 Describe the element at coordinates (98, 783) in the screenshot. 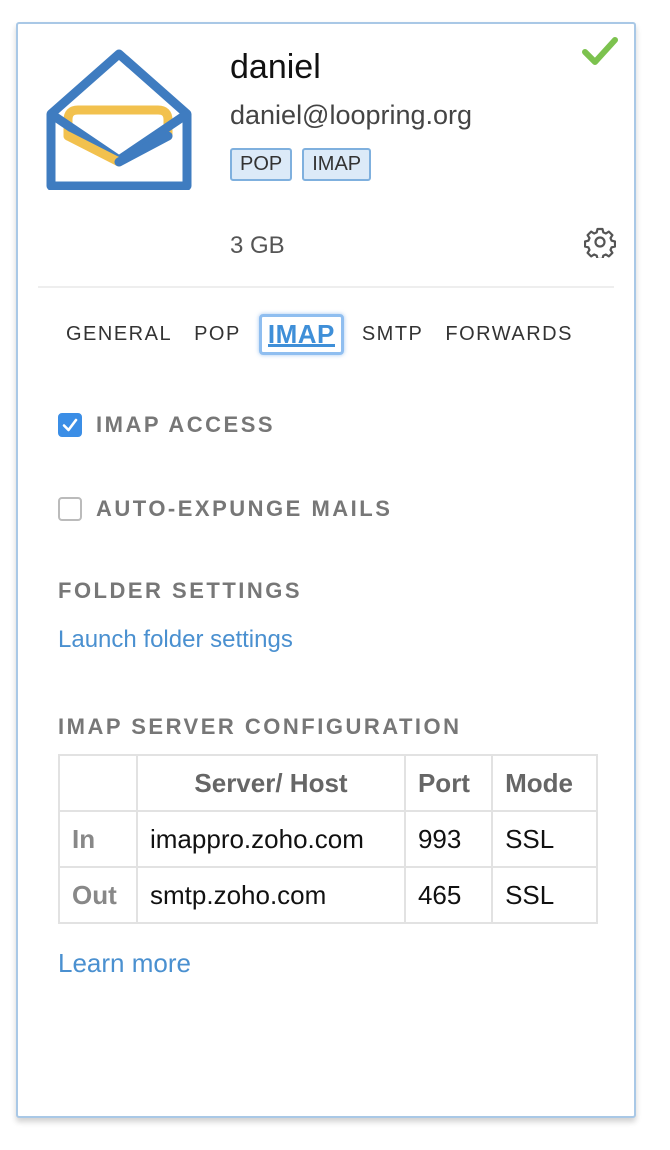

I see `column-header-direction` at that location.